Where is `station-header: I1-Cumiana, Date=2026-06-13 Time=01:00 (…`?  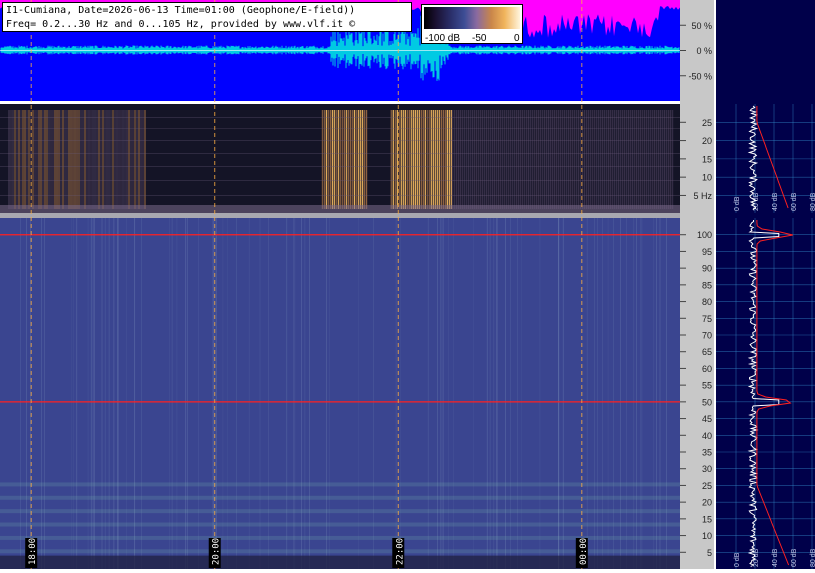
station-header: I1-Cumiana, Date=2026-06-13 Time=01:00 (… is located at coordinates (207, 17).